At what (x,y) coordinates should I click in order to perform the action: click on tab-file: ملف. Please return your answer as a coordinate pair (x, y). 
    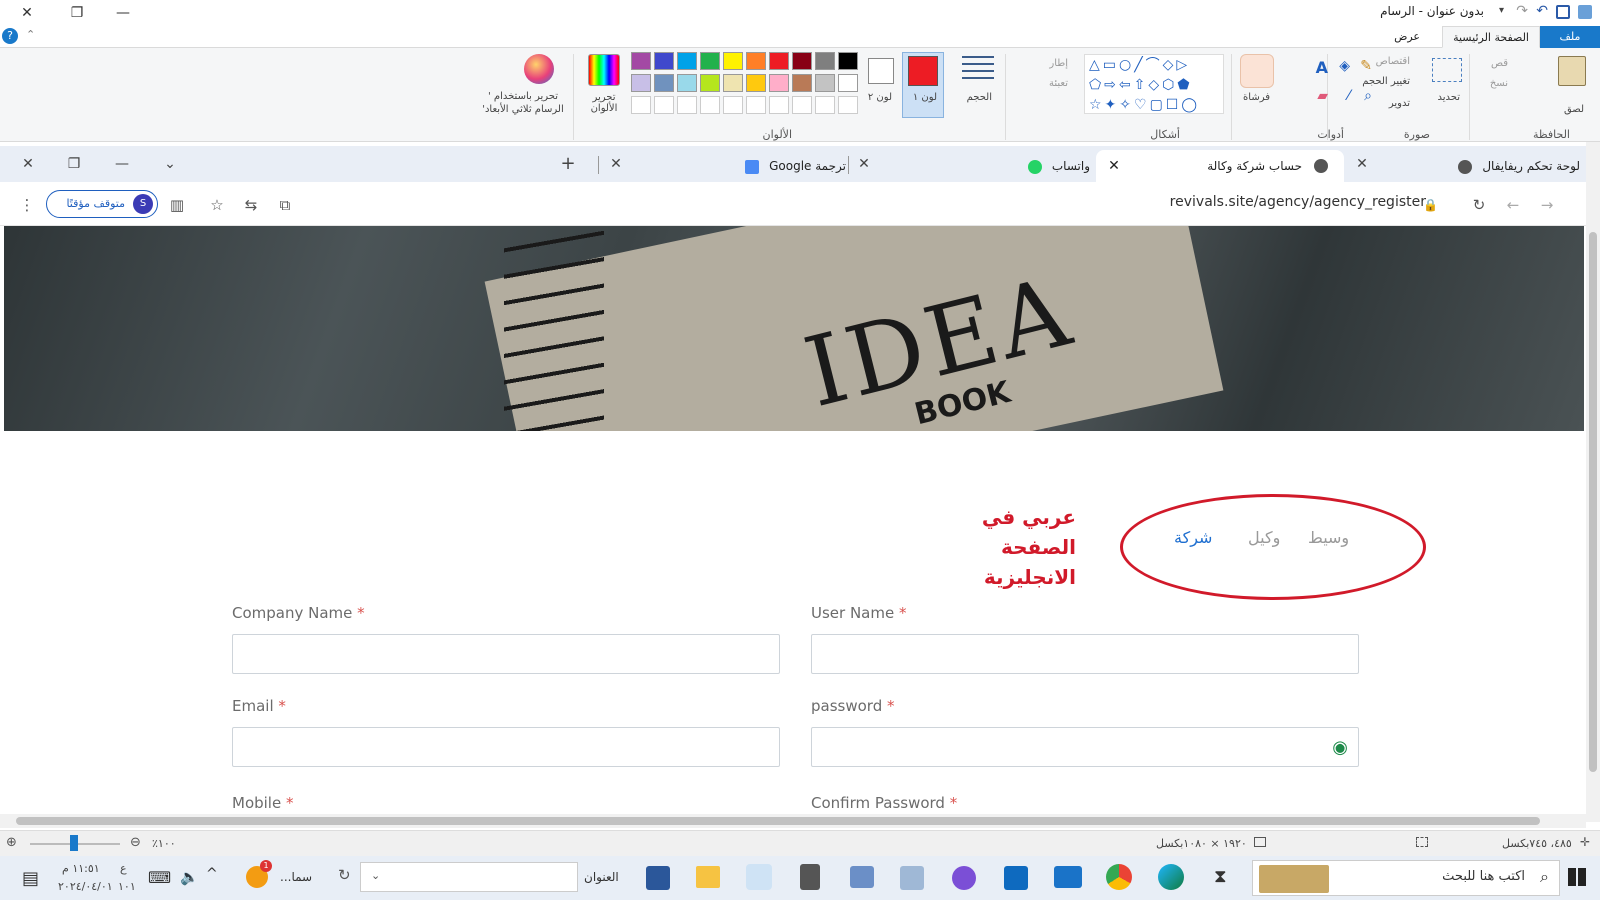
    Looking at the image, I should click on (1570, 37).